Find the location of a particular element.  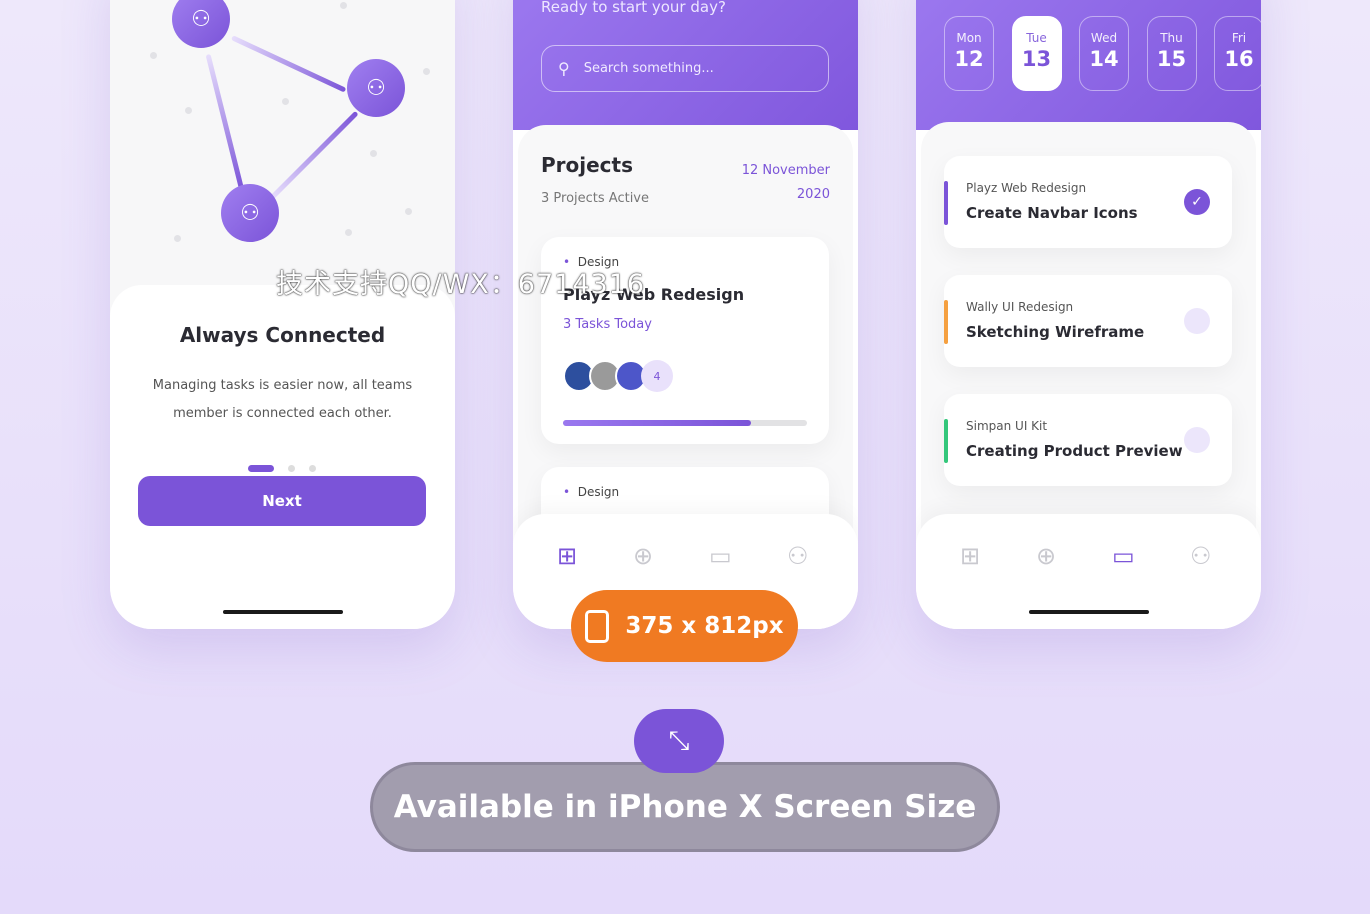

task-card: Playz Web Redesign Create Navbar Icons ✓ is located at coordinates (1088, 202).